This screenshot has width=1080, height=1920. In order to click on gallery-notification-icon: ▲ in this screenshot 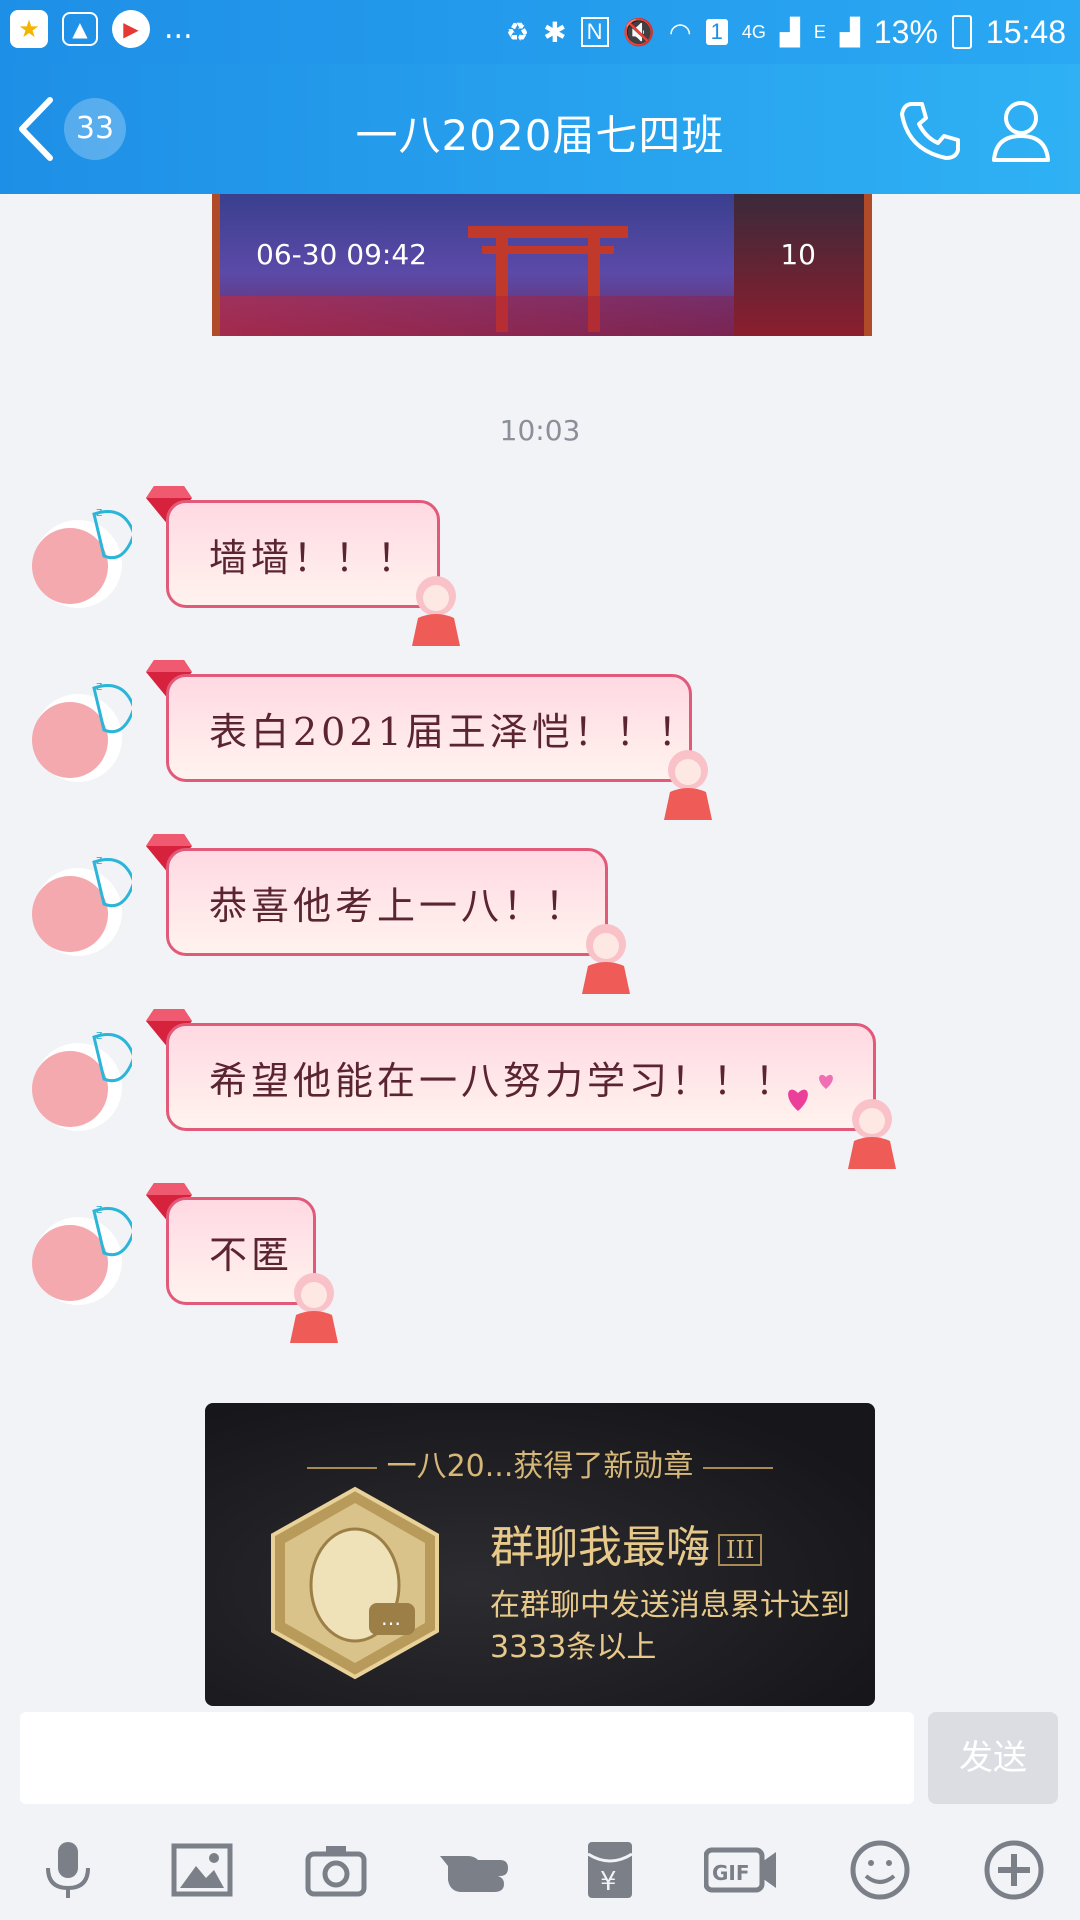, I will do `click(80, 29)`.